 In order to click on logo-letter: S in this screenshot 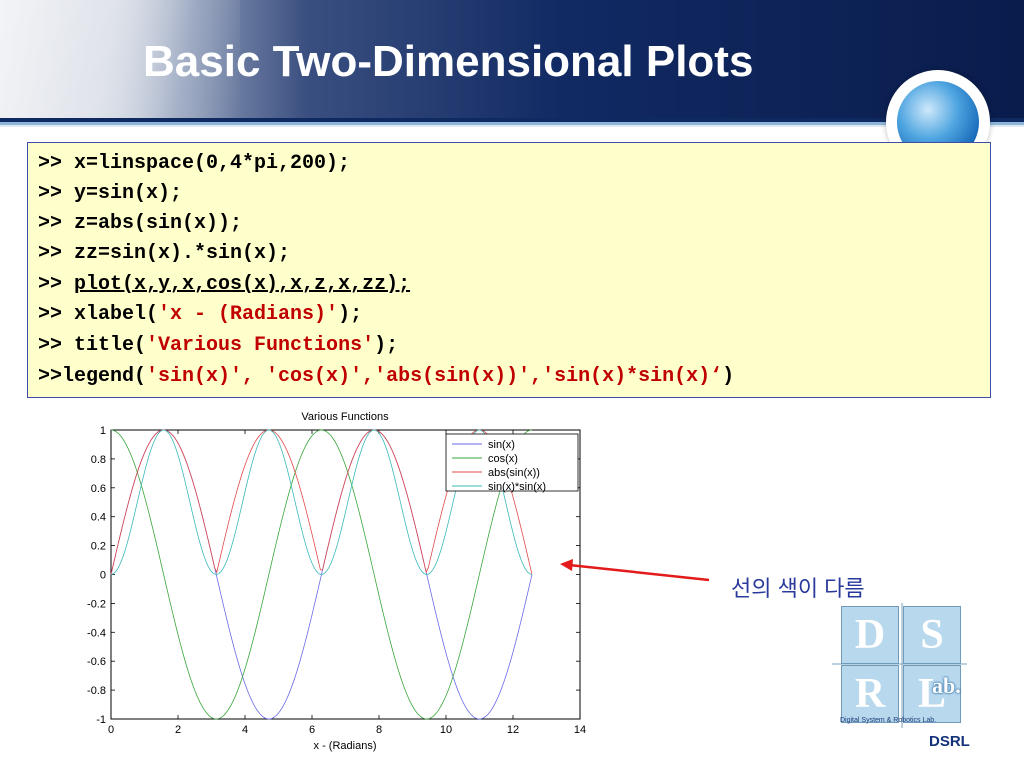, I will do `click(932, 635)`.